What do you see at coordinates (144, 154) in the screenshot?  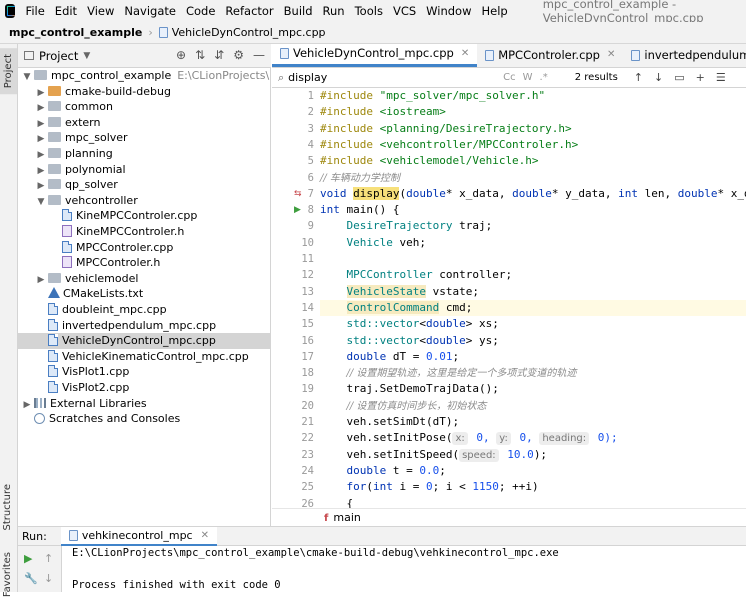 I see `tree-item-planning: ▶ planning` at bounding box center [144, 154].